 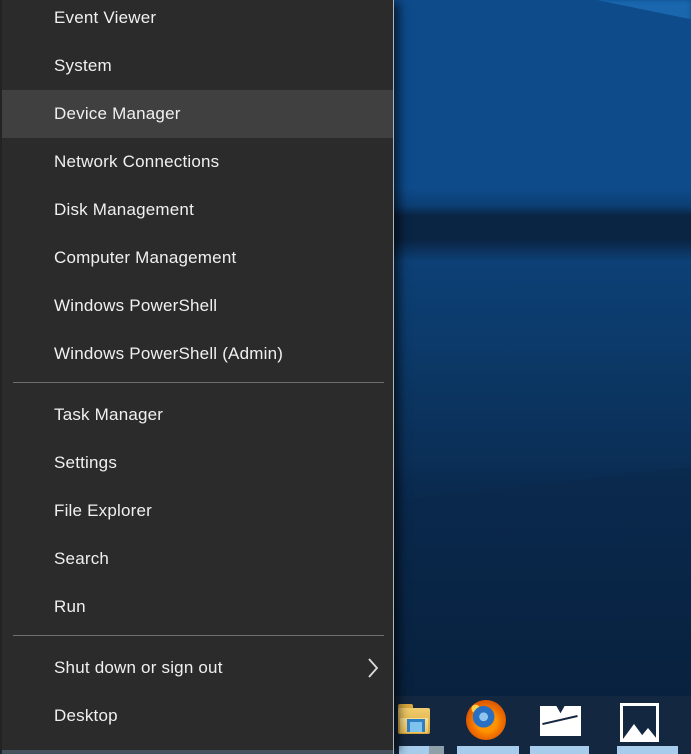 I want to click on file-explorer-icon, so click(x=414, y=719).